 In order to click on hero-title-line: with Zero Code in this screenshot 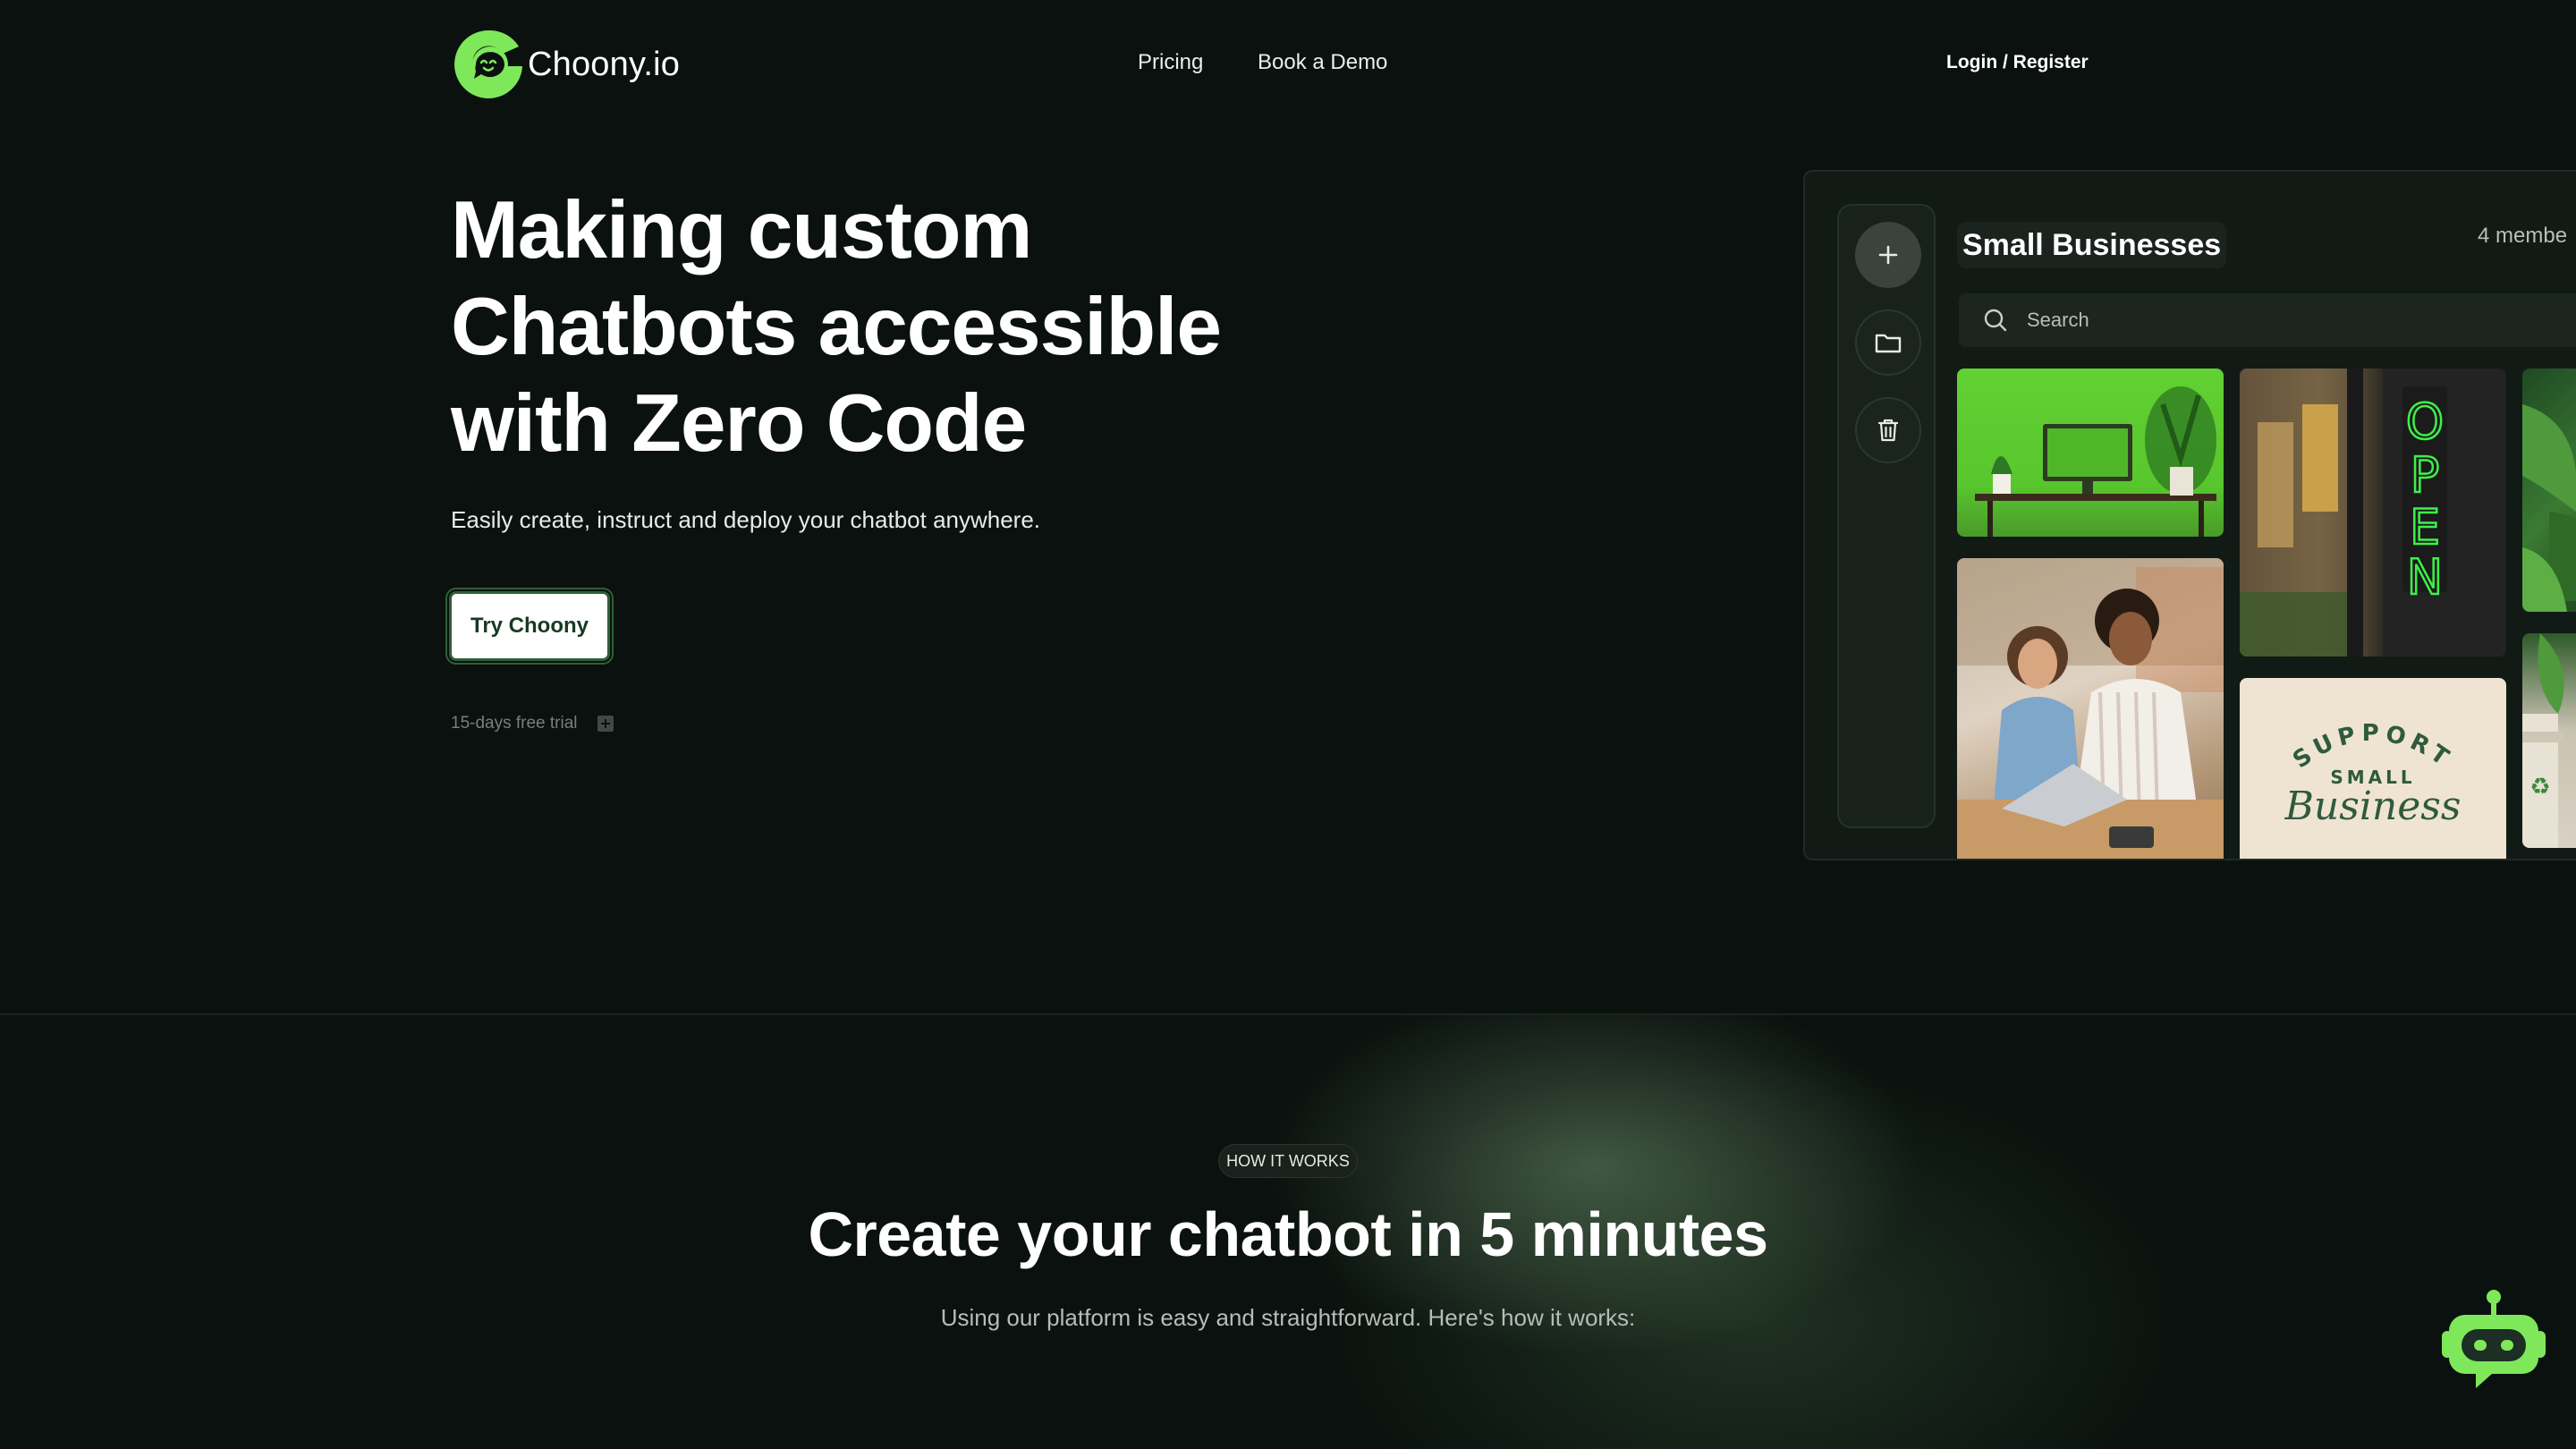, I will do `click(739, 423)`.